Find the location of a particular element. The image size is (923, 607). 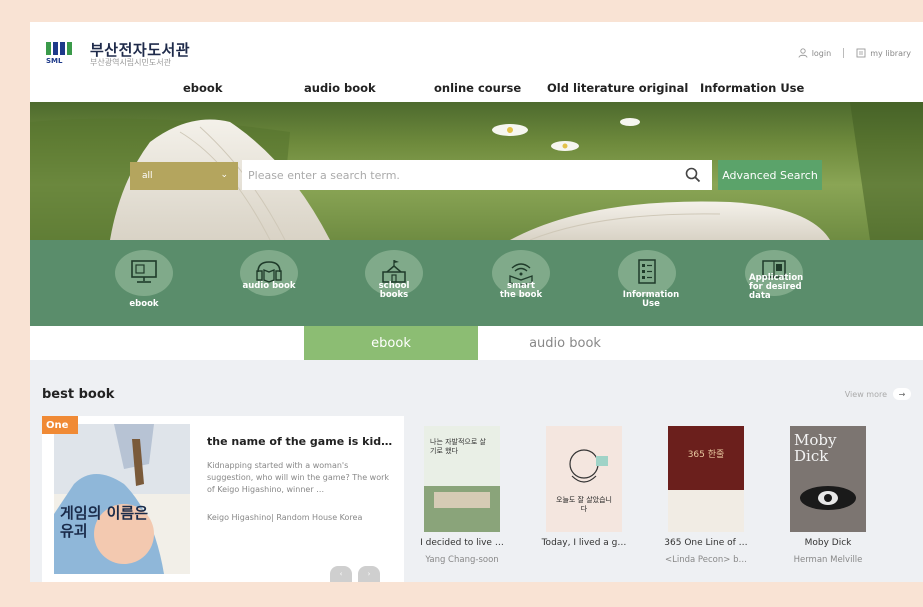

book-cover: 365 한줄 is located at coordinates (706, 479).